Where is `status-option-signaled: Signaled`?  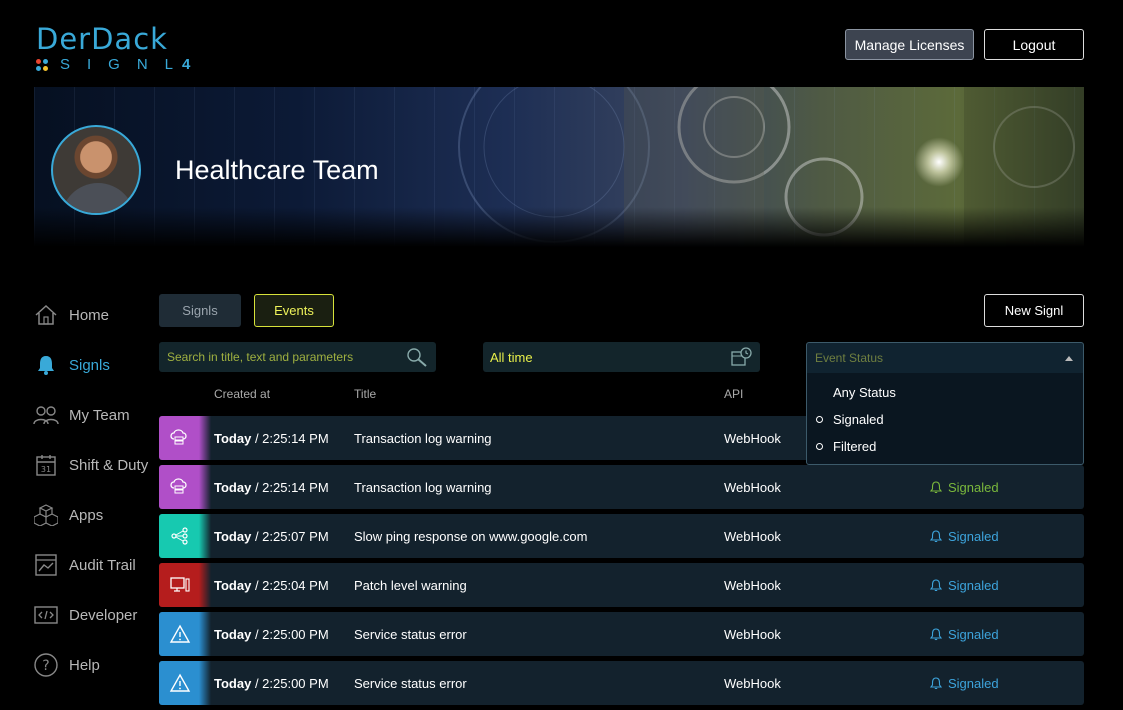
status-option-signaled: Signaled is located at coordinates (945, 419).